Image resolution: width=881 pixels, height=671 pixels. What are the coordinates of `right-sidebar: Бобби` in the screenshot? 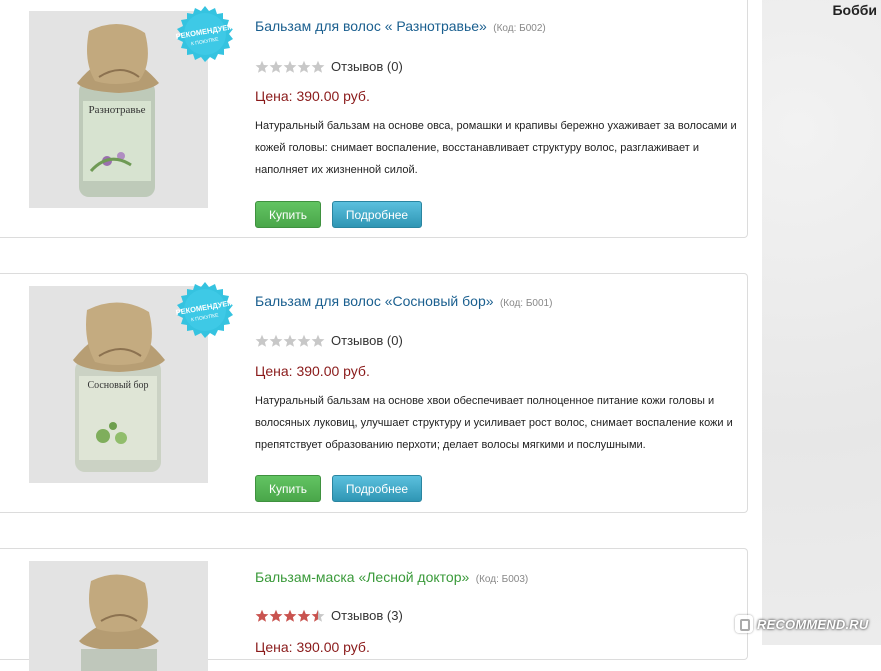 It's located at (821, 322).